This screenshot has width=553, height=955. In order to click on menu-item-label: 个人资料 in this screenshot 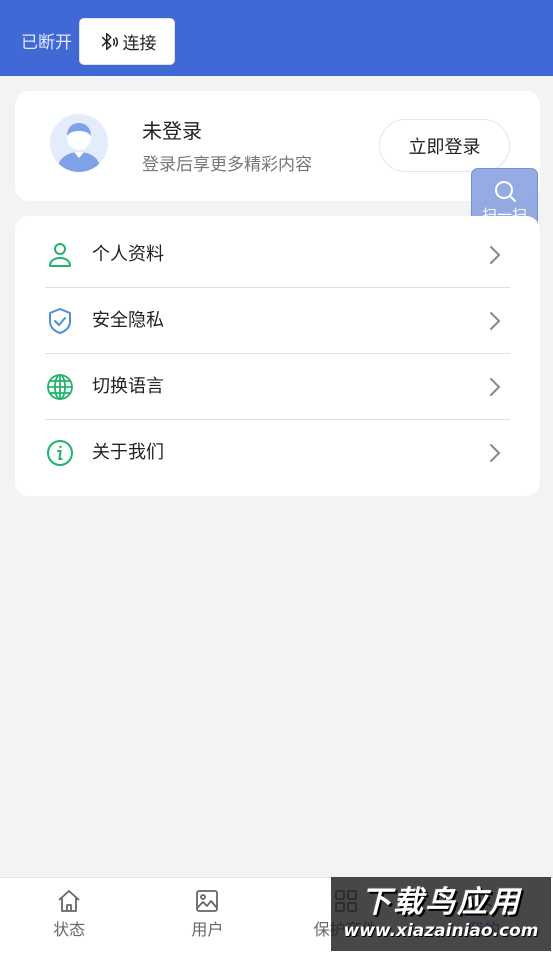, I will do `click(128, 254)`.